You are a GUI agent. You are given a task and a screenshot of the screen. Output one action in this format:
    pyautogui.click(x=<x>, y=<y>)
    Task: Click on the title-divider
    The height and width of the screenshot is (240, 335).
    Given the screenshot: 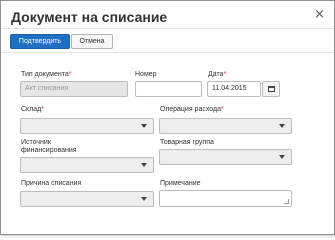 What is the action you would take?
    pyautogui.click(x=167, y=28)
    